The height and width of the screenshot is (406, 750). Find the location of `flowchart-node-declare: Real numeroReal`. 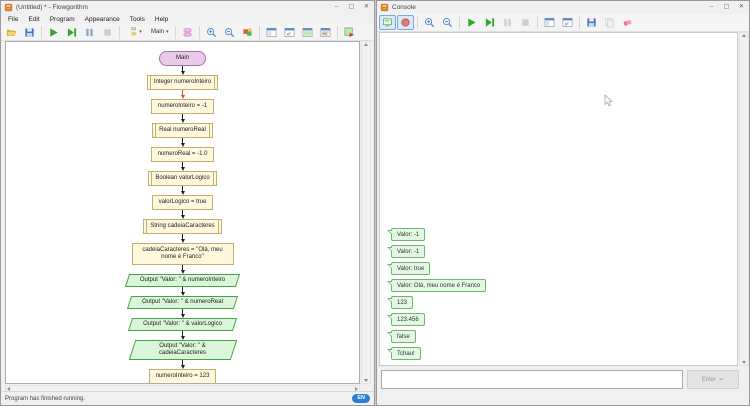

flowchart-node-declare: Real numeroReal is located at coordinates (182, 130).